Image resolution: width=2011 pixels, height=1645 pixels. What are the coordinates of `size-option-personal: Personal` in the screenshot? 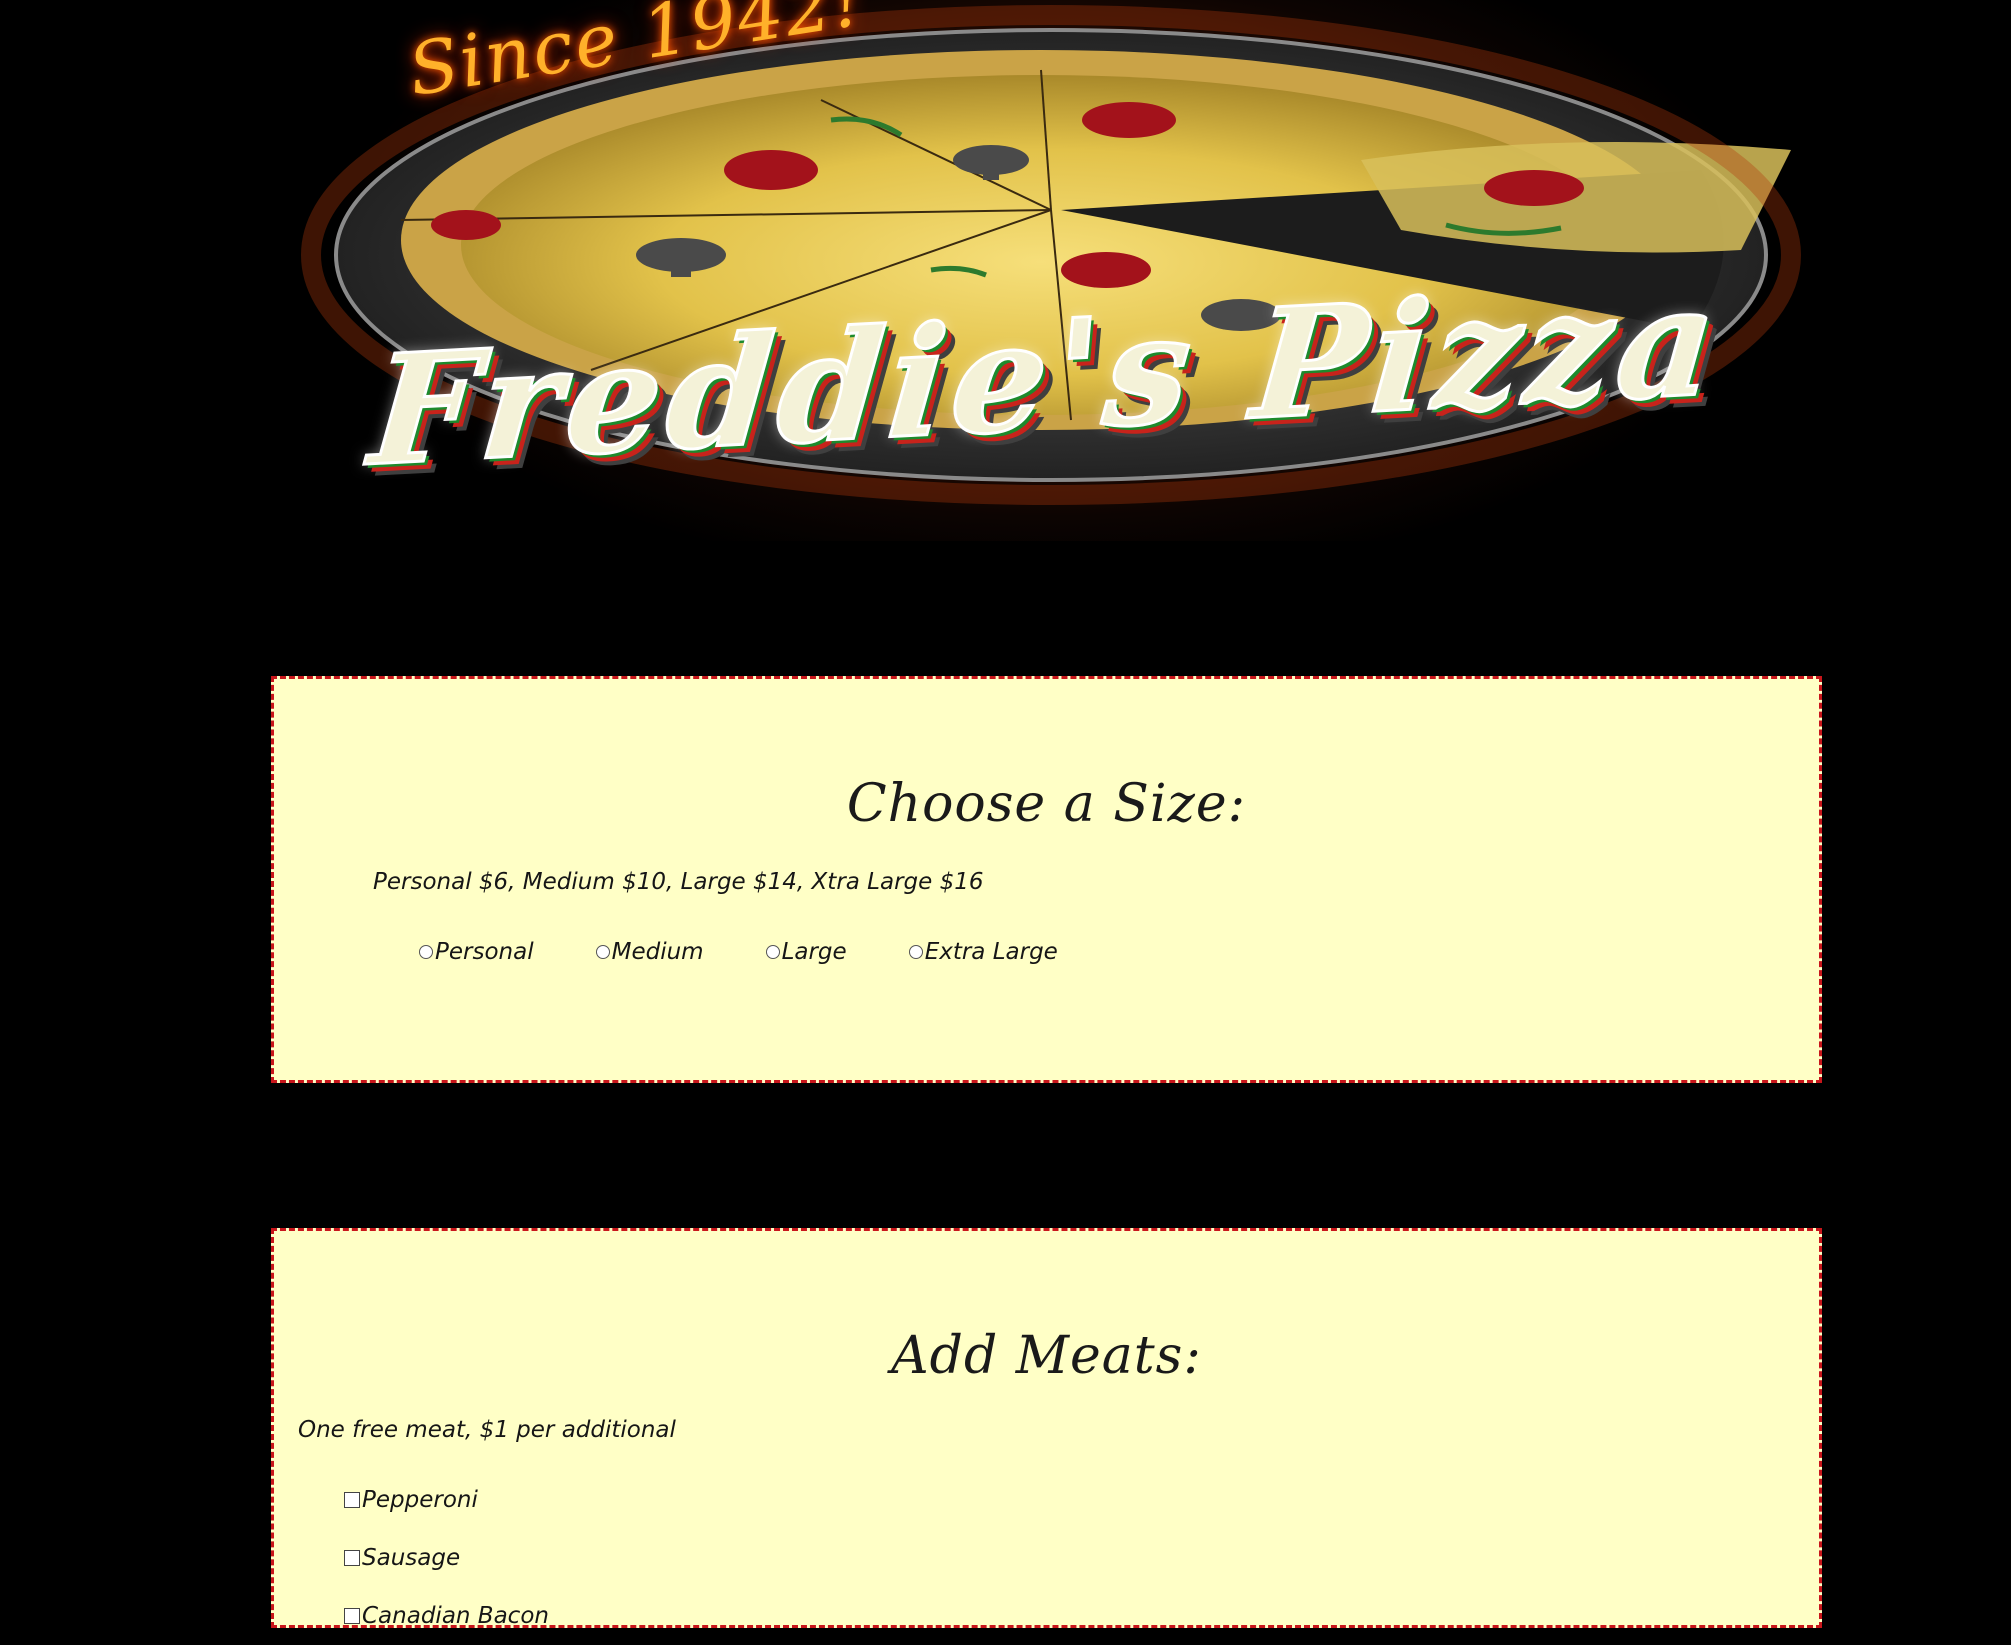 It's located at (476, 952).